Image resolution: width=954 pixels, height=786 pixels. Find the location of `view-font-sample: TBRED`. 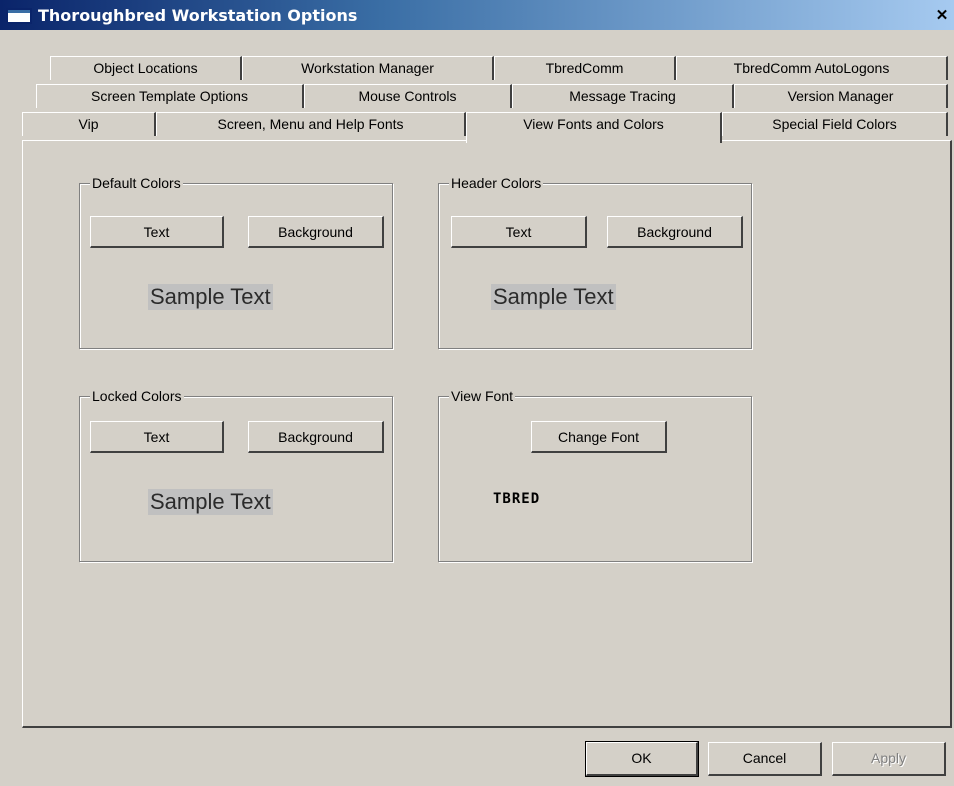

view-font-sample: TBRED is located at coordinates (517, 499).